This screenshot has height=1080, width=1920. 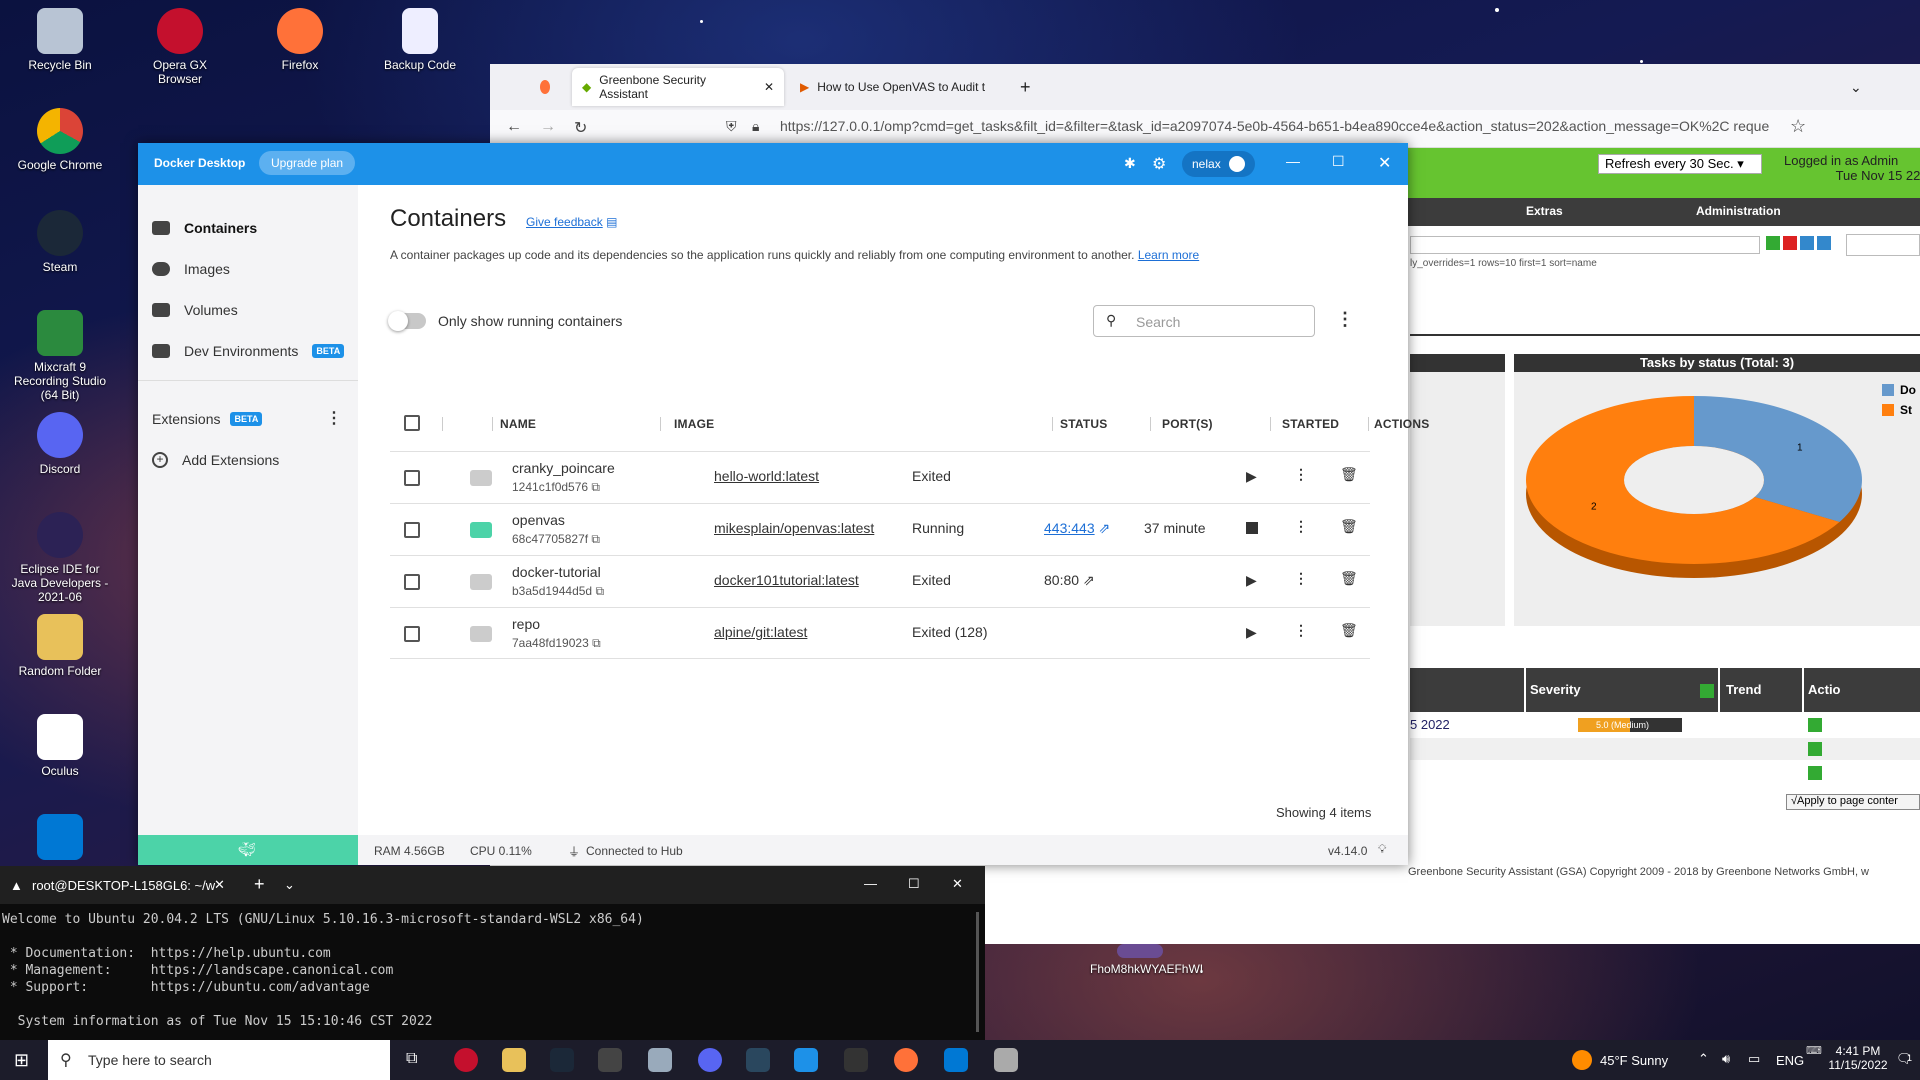 What do you see at coordinates (1025, 87) in the screenshot?
I see `new-tab-button: +` at bounding box center [1025, 87].